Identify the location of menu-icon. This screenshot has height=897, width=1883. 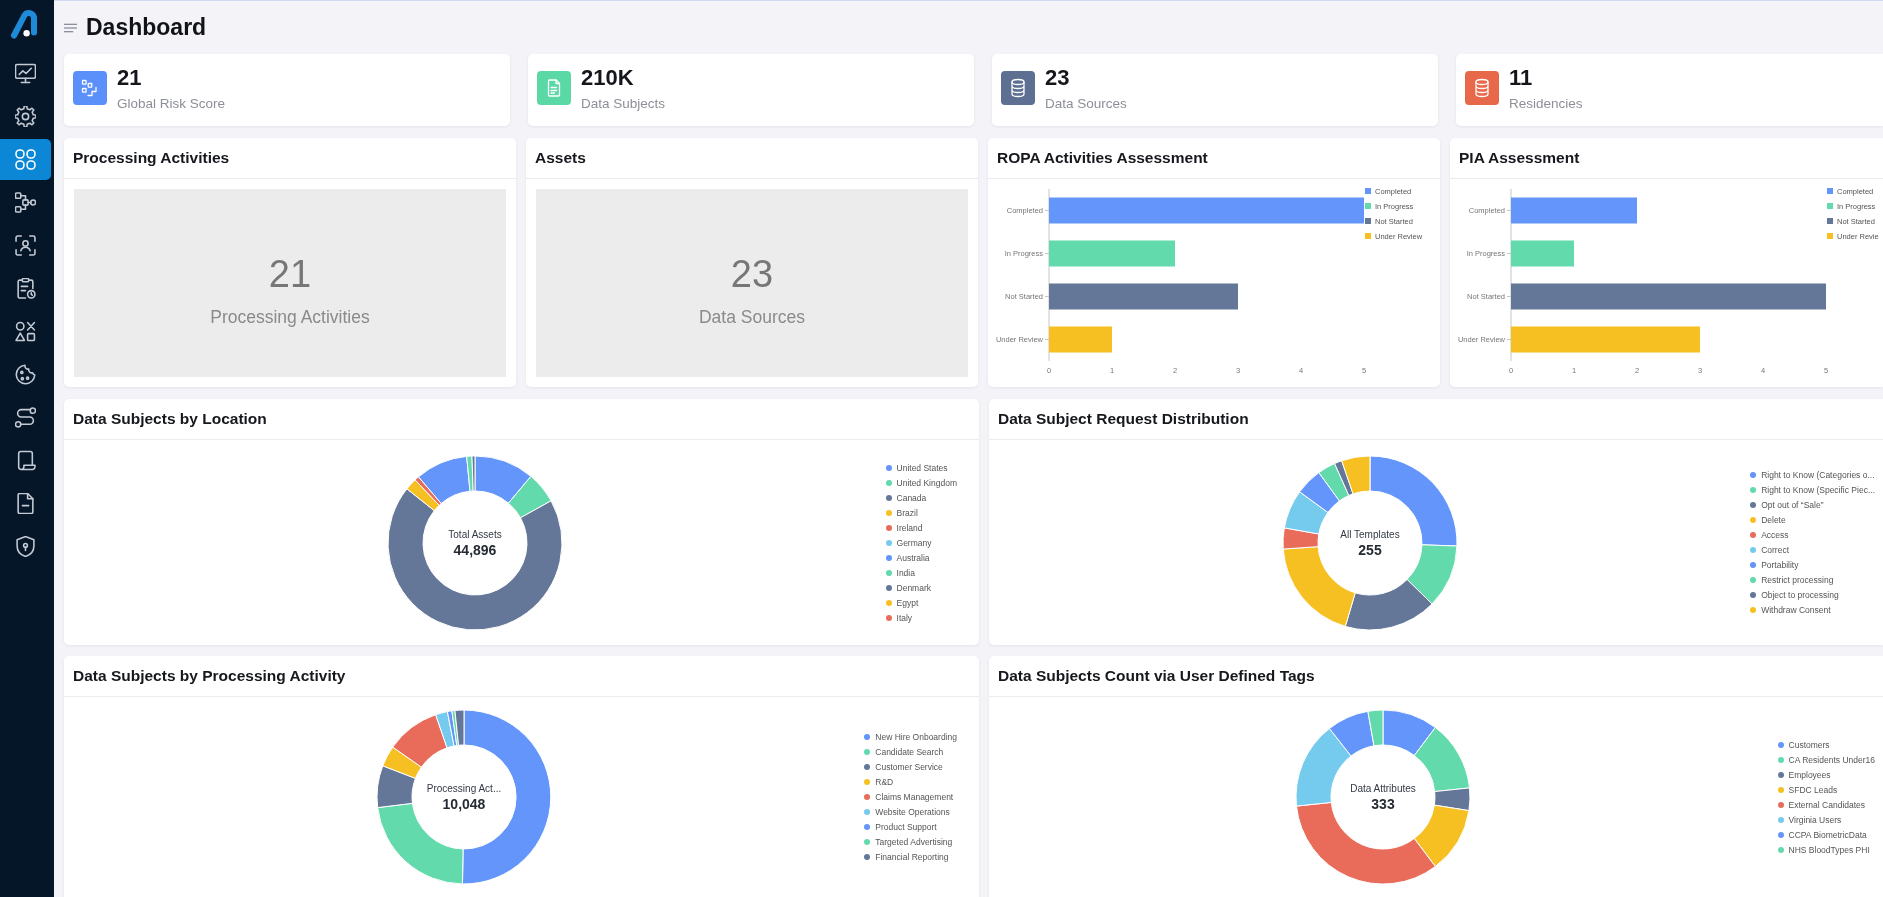
(70, 27).